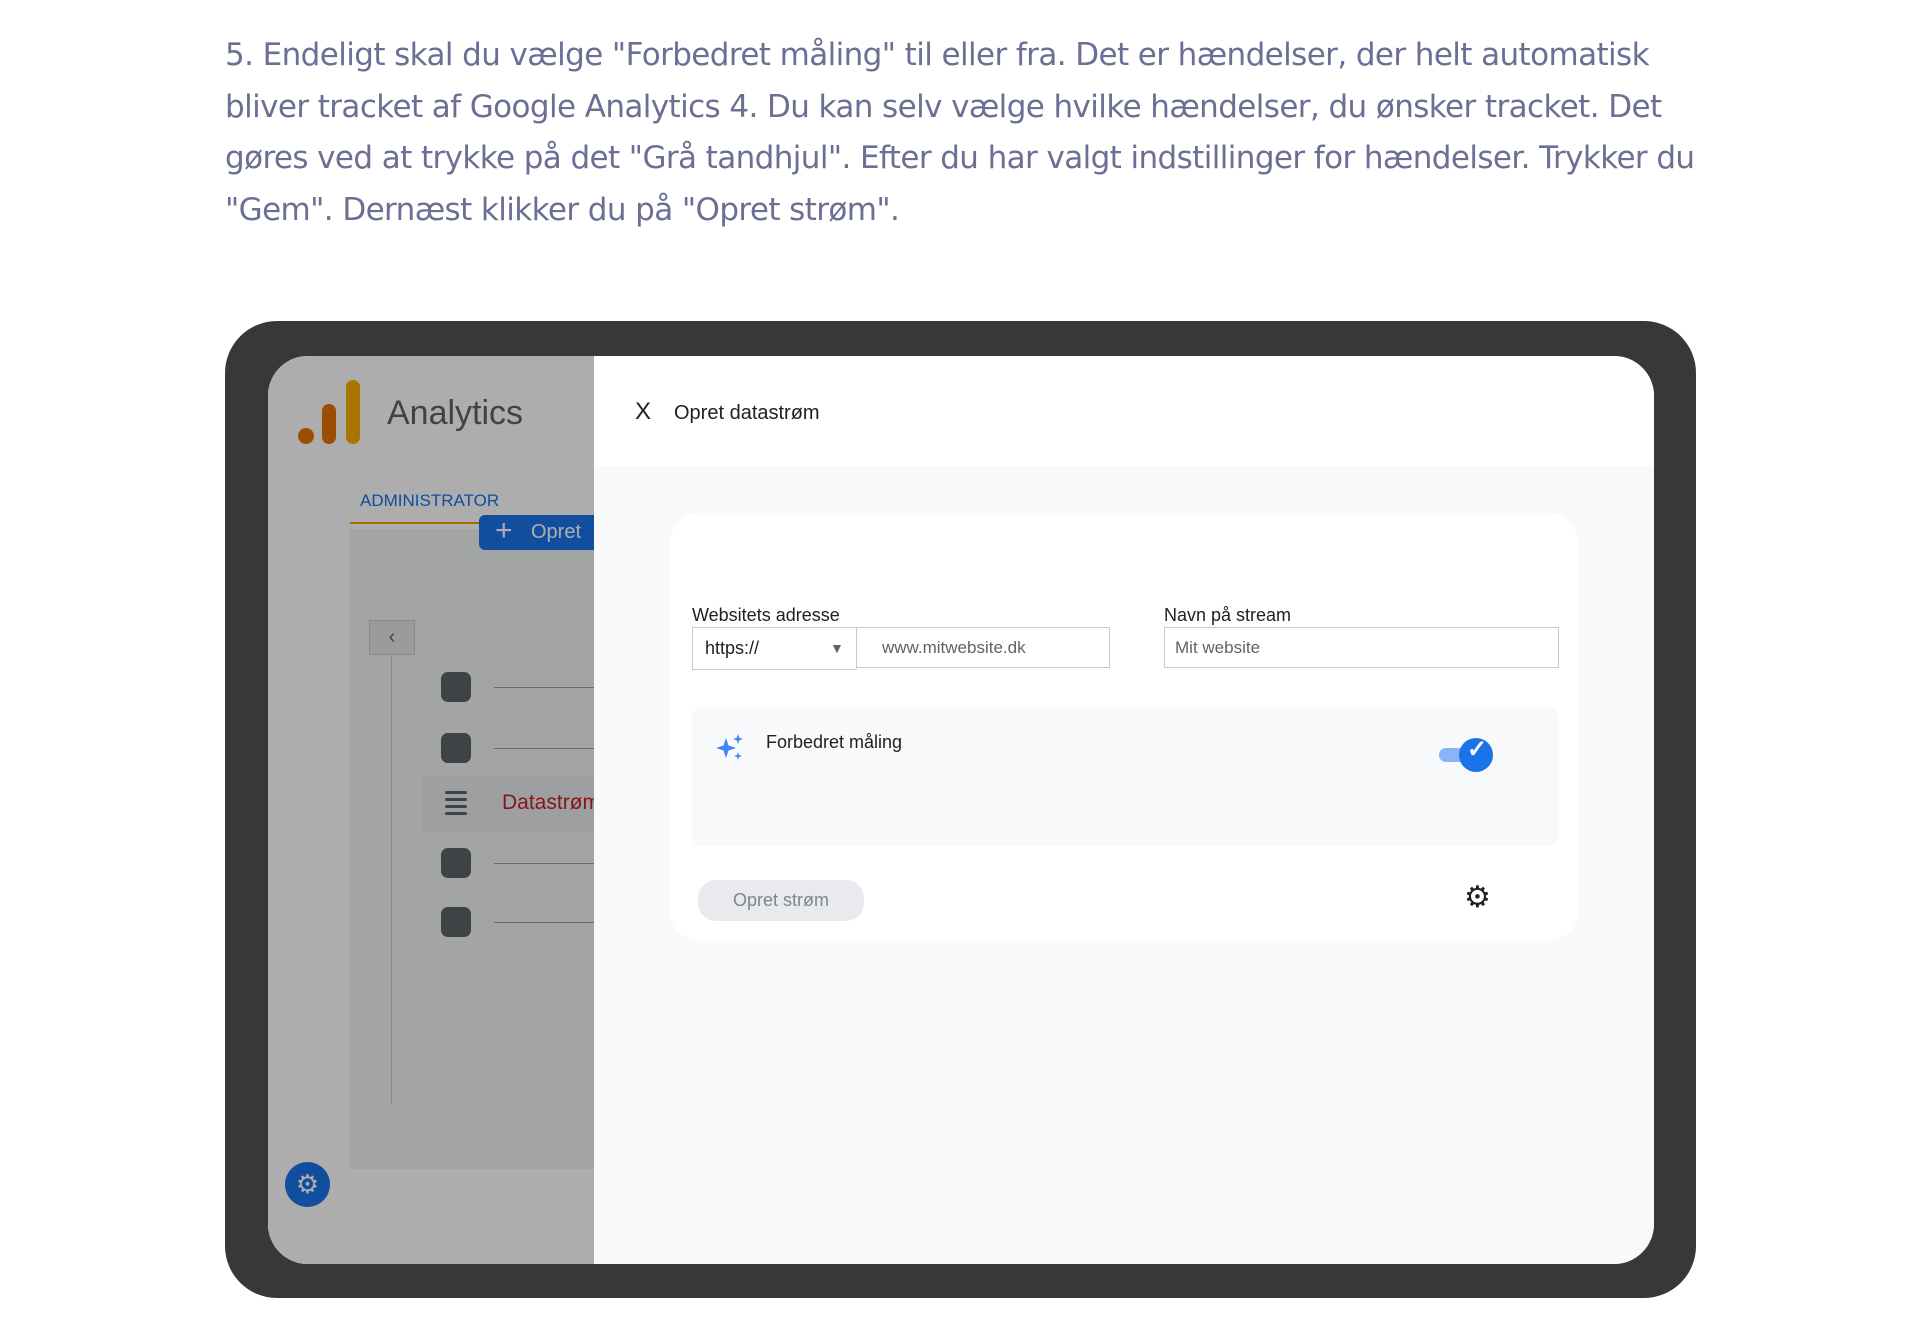  I want to click on sparkle-icon, so click(729, 747).